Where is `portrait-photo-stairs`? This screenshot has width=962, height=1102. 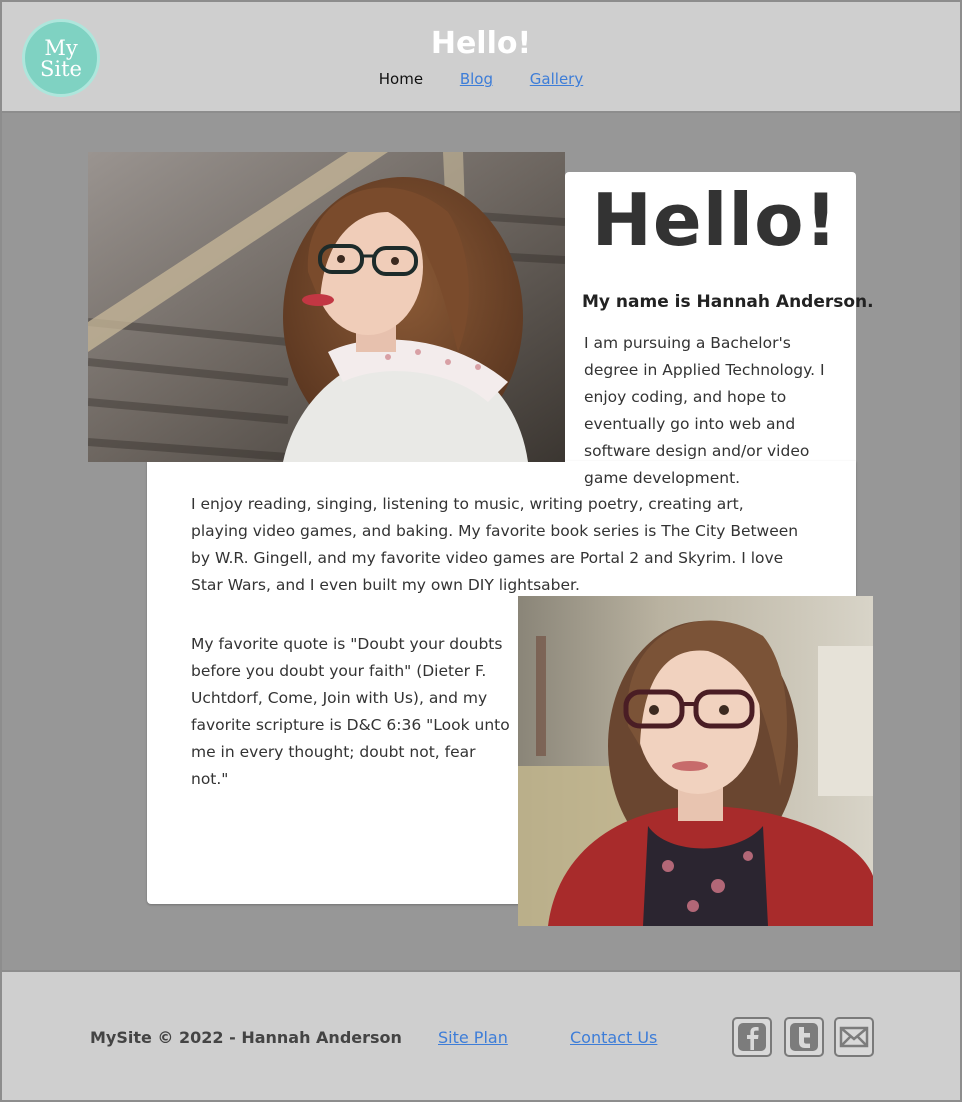
portrait-photo-stairs is located at coordinates (326, 307).